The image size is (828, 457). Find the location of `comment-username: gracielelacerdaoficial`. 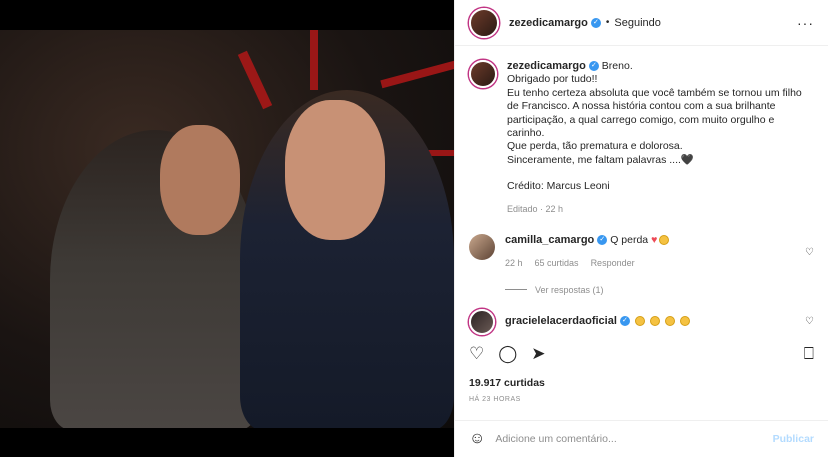

comment-username: gracielelacerdaoficial is located at coordinates (561, 321).